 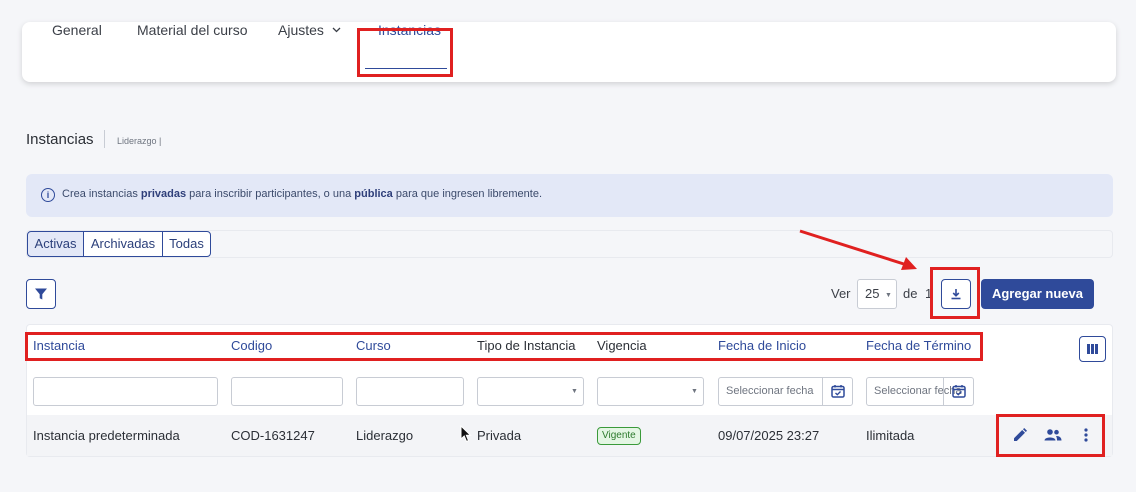 I want to click on tab-ajustes: Ajustes, so click(x=309, y=30).